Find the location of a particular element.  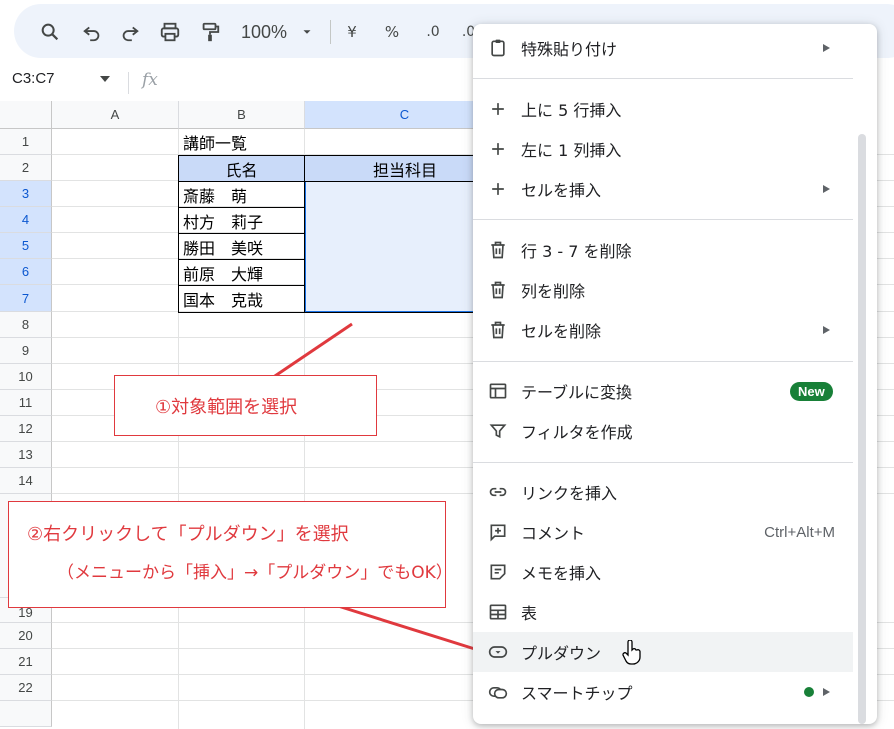

menu-item-insert-note: メモを挿入 is located at coordinates (663, 572).